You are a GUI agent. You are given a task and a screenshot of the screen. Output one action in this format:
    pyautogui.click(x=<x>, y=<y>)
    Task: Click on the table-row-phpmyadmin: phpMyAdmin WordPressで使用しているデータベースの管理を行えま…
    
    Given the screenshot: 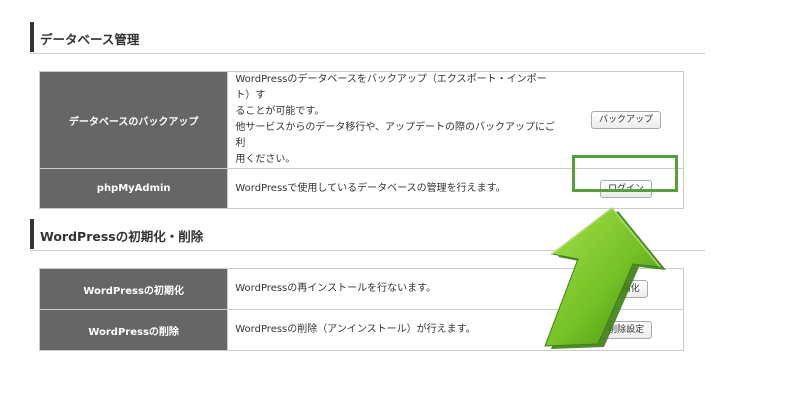 What is the action you would take?
    pyautogui.click(x=361, y=188)
    